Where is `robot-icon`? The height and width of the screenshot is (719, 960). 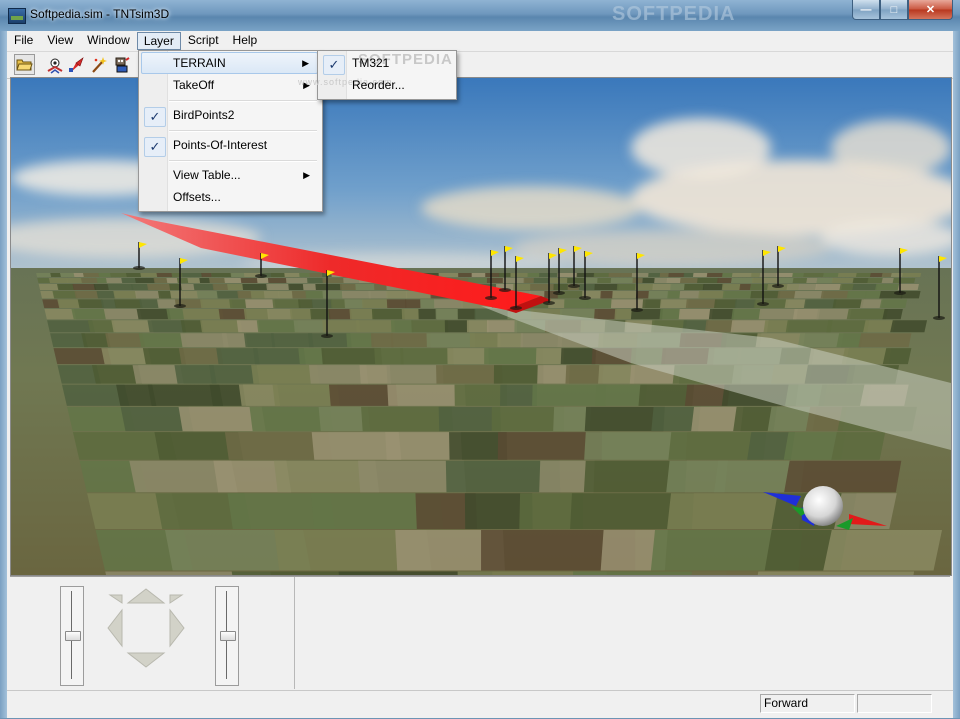 robot-icon is located at coordinates (122, 64).